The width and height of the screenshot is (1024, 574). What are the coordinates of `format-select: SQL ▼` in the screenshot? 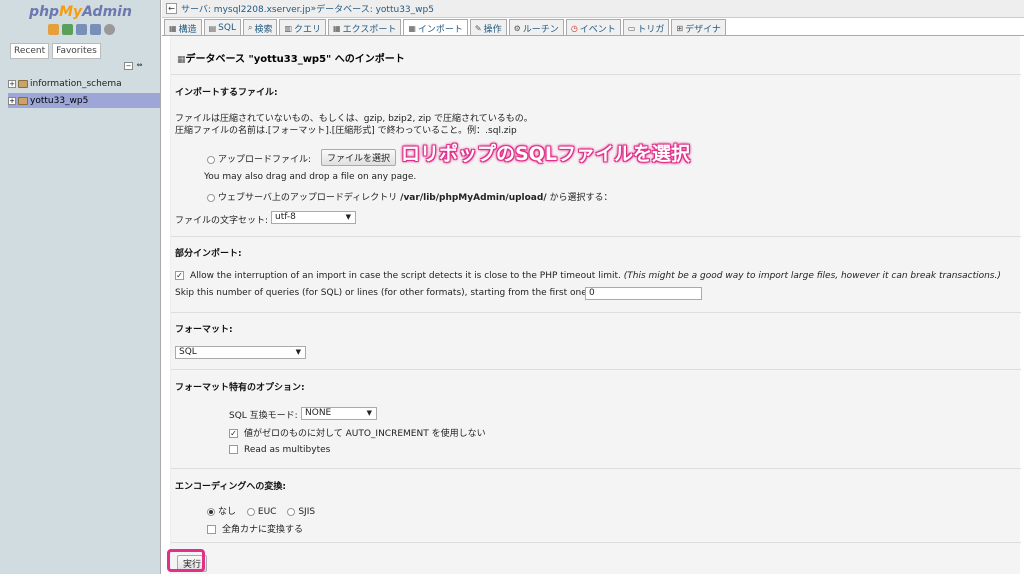 It's located at (240, 352).